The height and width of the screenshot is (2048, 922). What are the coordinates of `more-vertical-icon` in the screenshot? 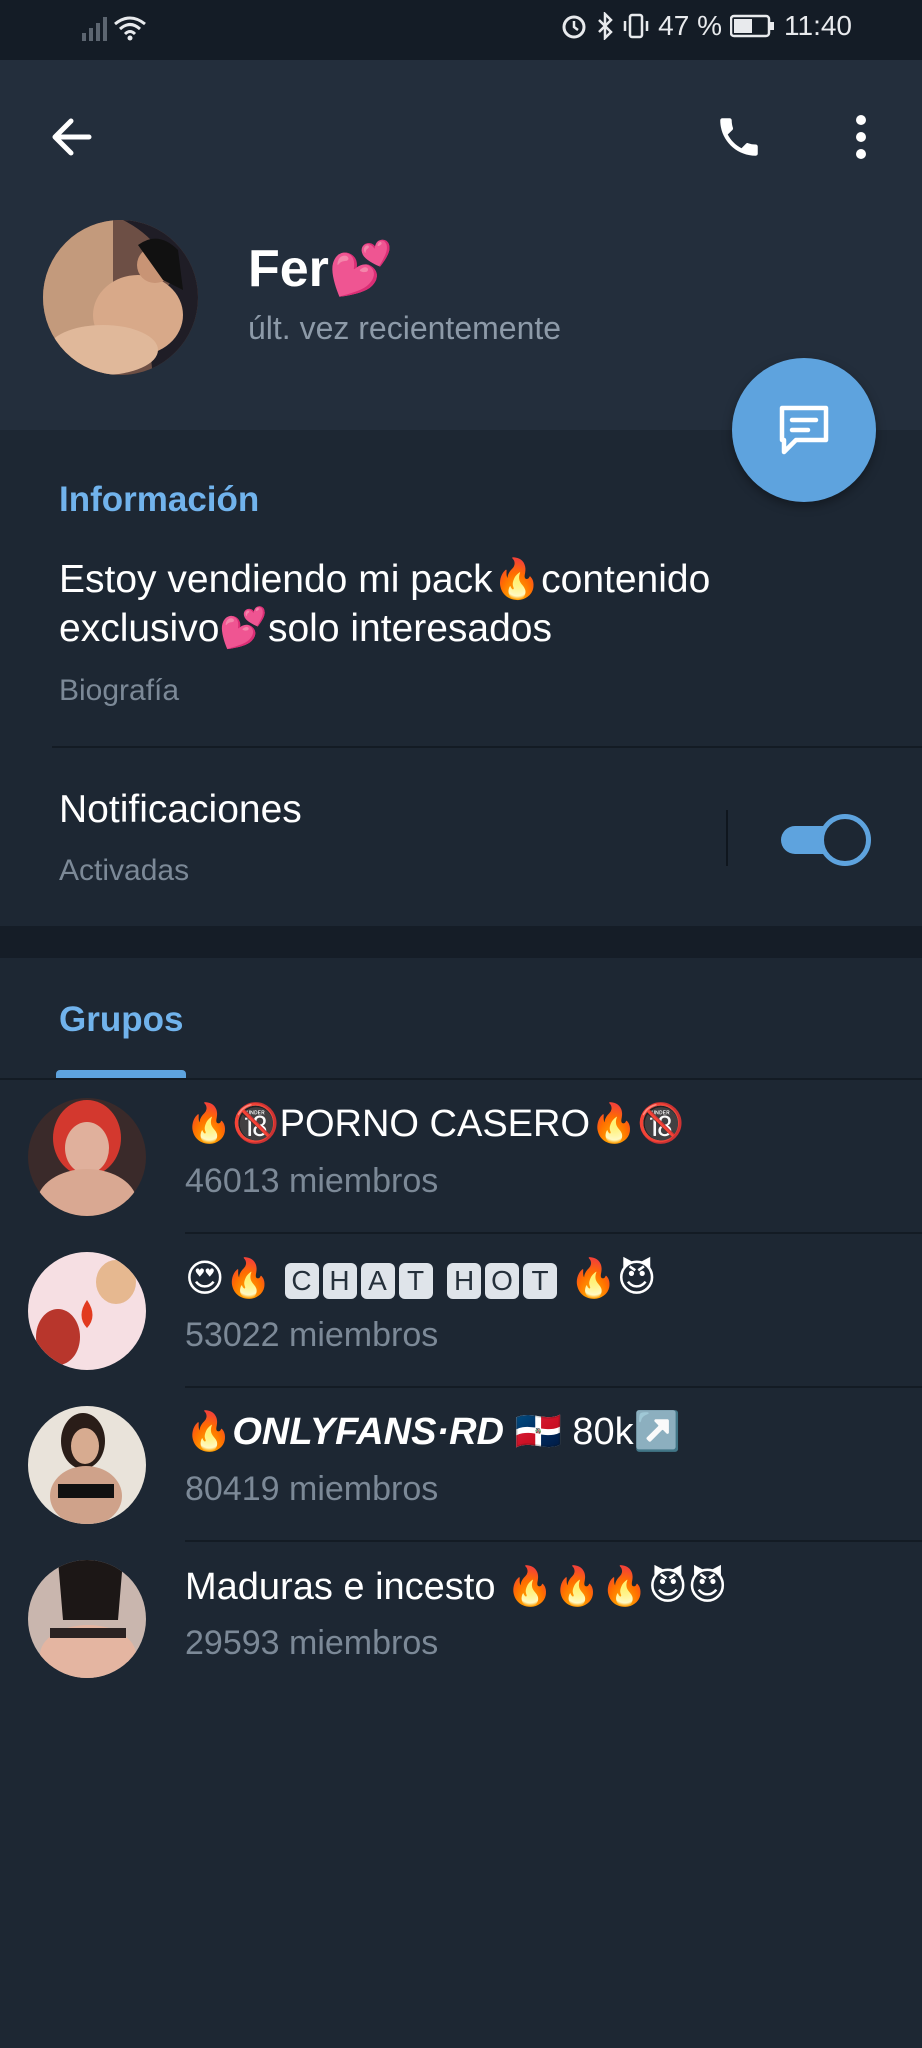 It's located at (861, 137).